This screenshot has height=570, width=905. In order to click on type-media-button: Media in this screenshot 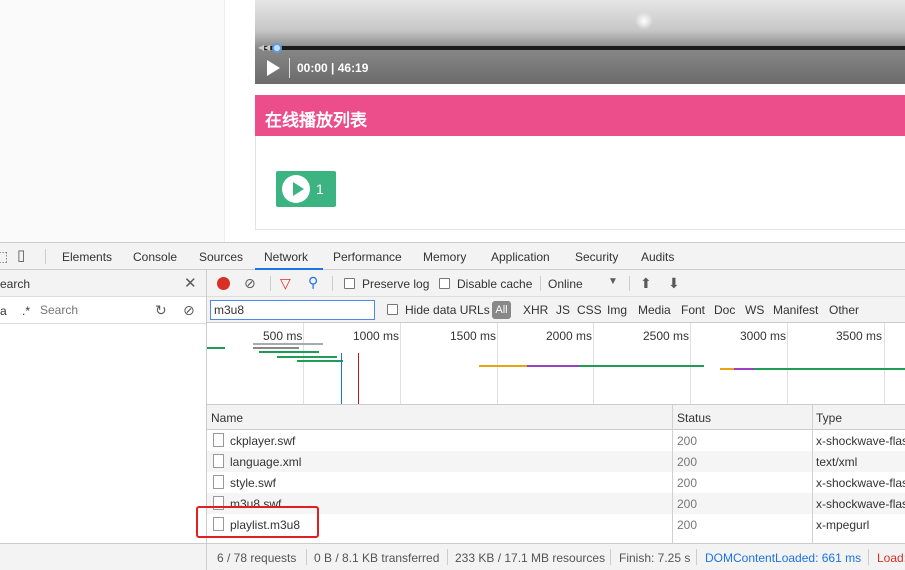, I will do `click(654, 310)`.